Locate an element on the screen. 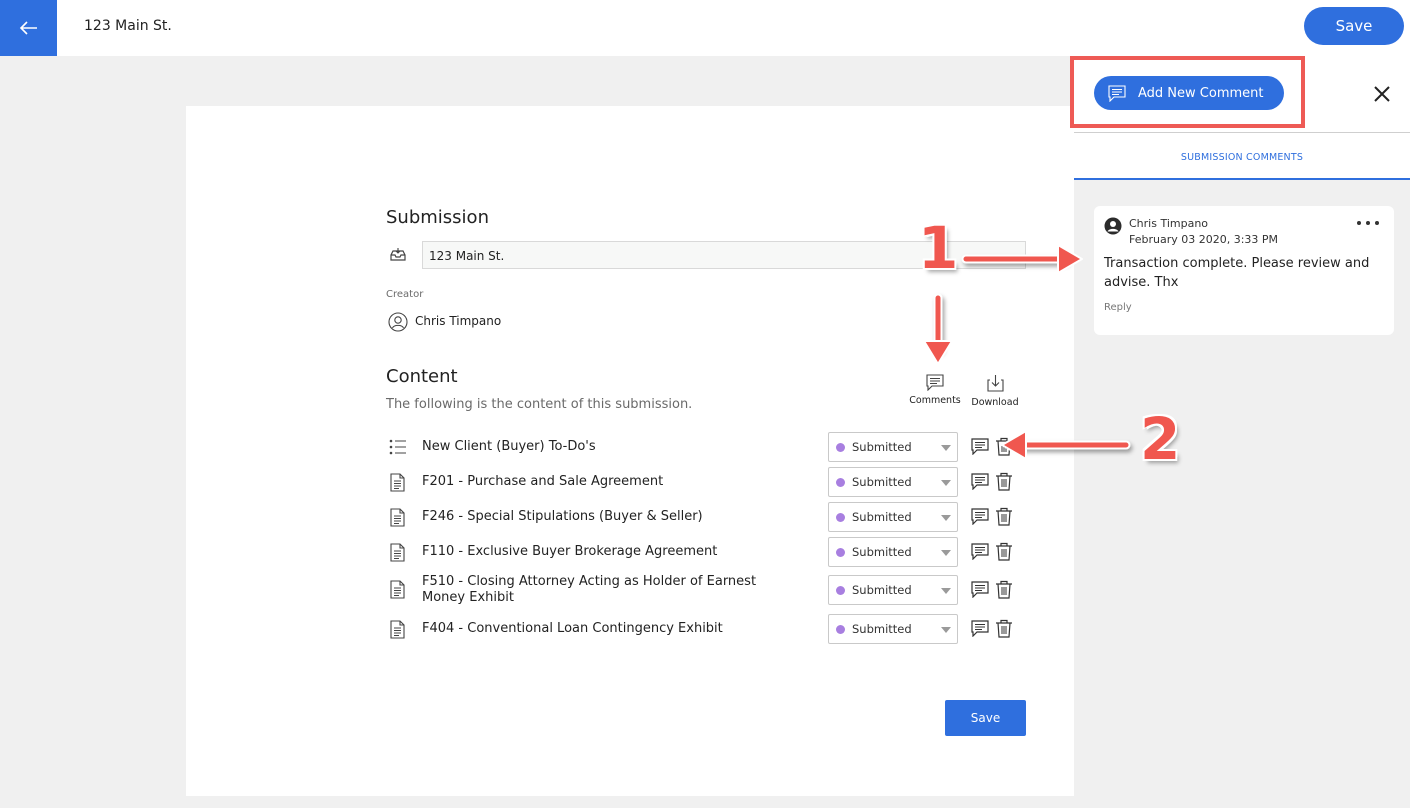 The width and height of the screenshot is (1410, 808). arrow-left-icon is located at coordinates (28, 28).